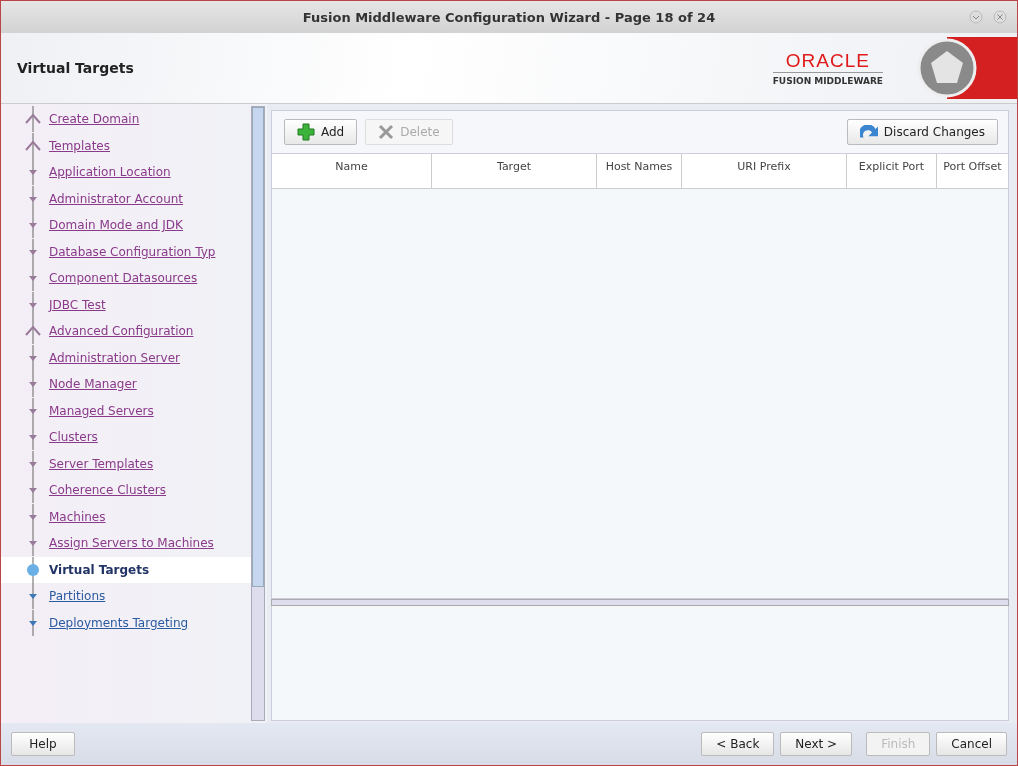 The image size is (1018, 766). What do you see at coordinates (119, 622) in the screenshot?
I see `step-link: Deployments Targeting` at bounding box center [119, 622].